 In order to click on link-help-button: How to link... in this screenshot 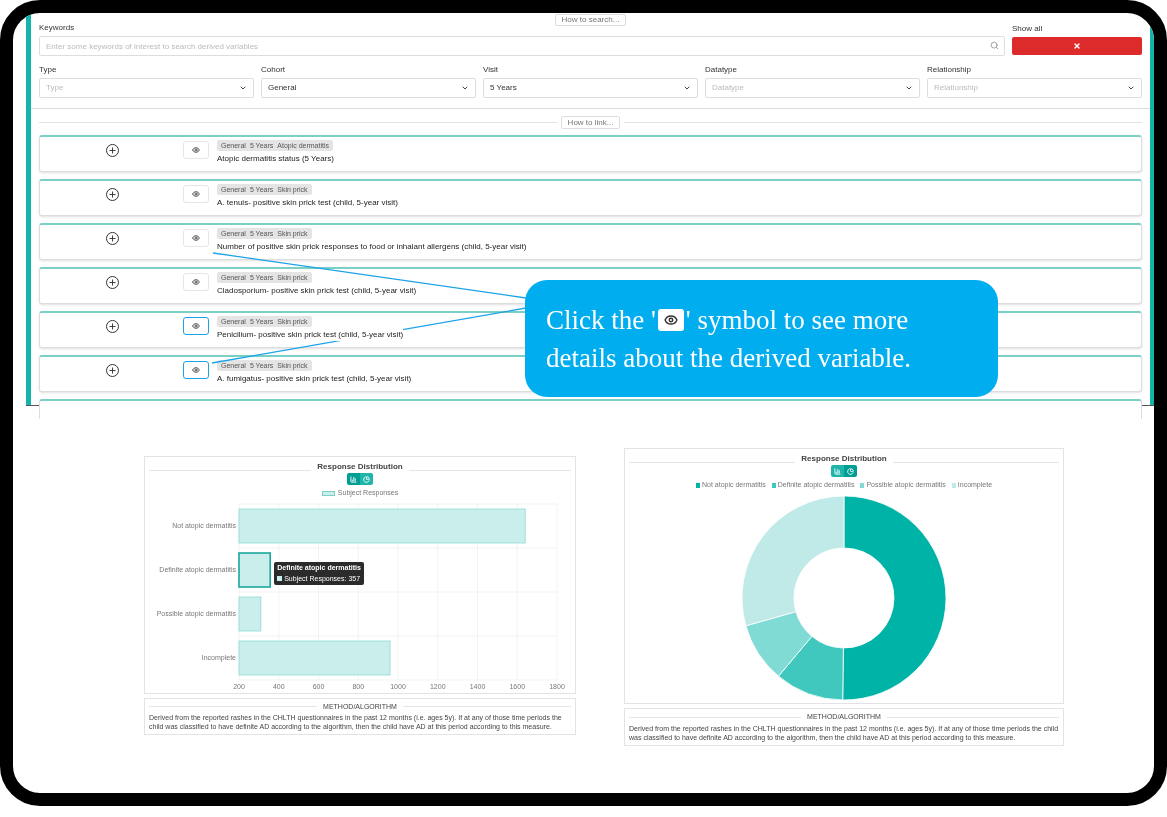, I will do `click(590, 122)`.